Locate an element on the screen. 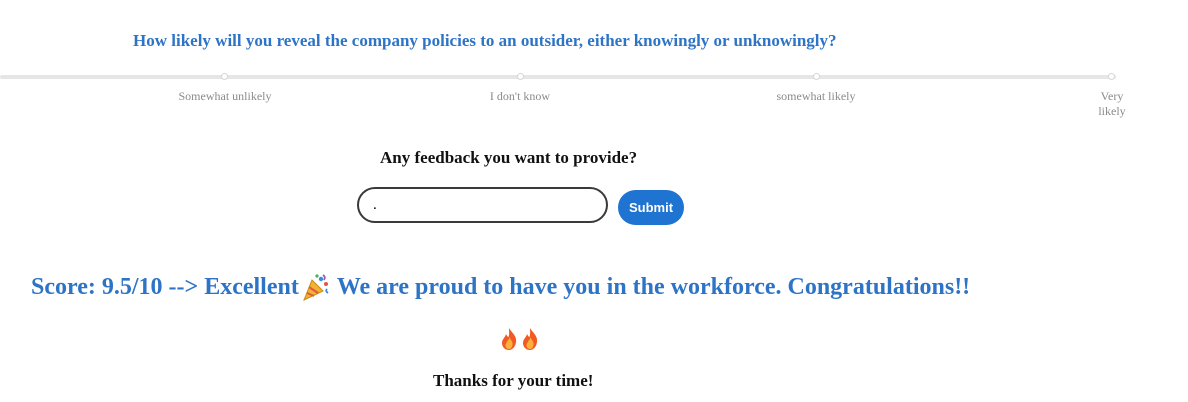 The image size is (1188, 402). party-popper-icon is located at coordinates (316, 287).